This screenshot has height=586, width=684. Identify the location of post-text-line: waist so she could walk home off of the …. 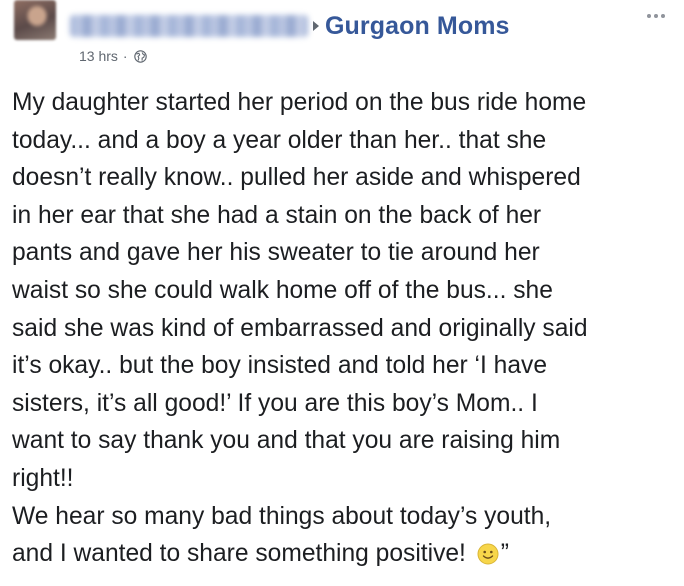
(282, 290).